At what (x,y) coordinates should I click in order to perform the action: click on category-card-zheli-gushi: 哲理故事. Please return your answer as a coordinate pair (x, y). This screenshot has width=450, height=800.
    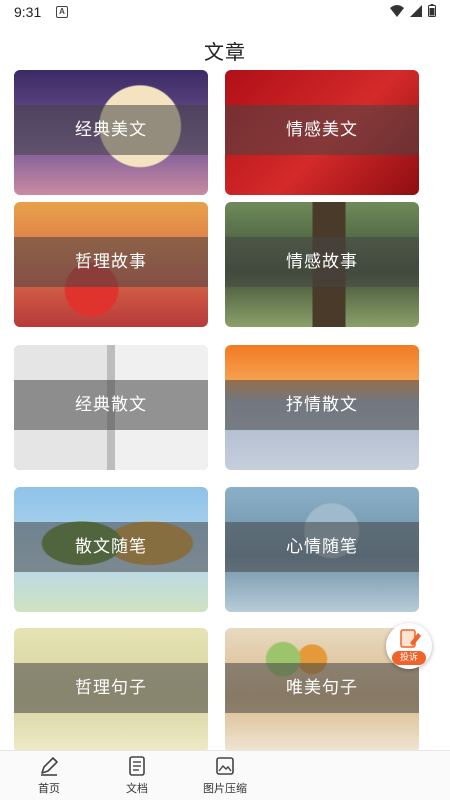
    Looking at the image, I should click on (111, 264).